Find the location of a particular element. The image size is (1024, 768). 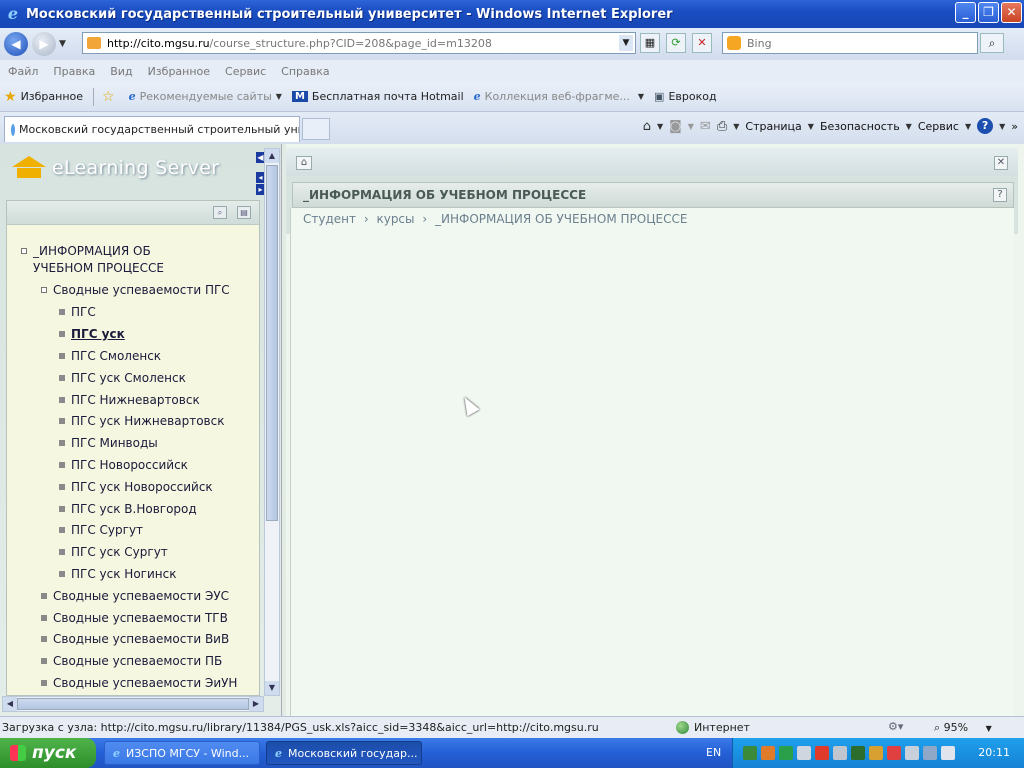

tree-group: Сводные успеваемости ВиВ is located at coordinates (135, 639).